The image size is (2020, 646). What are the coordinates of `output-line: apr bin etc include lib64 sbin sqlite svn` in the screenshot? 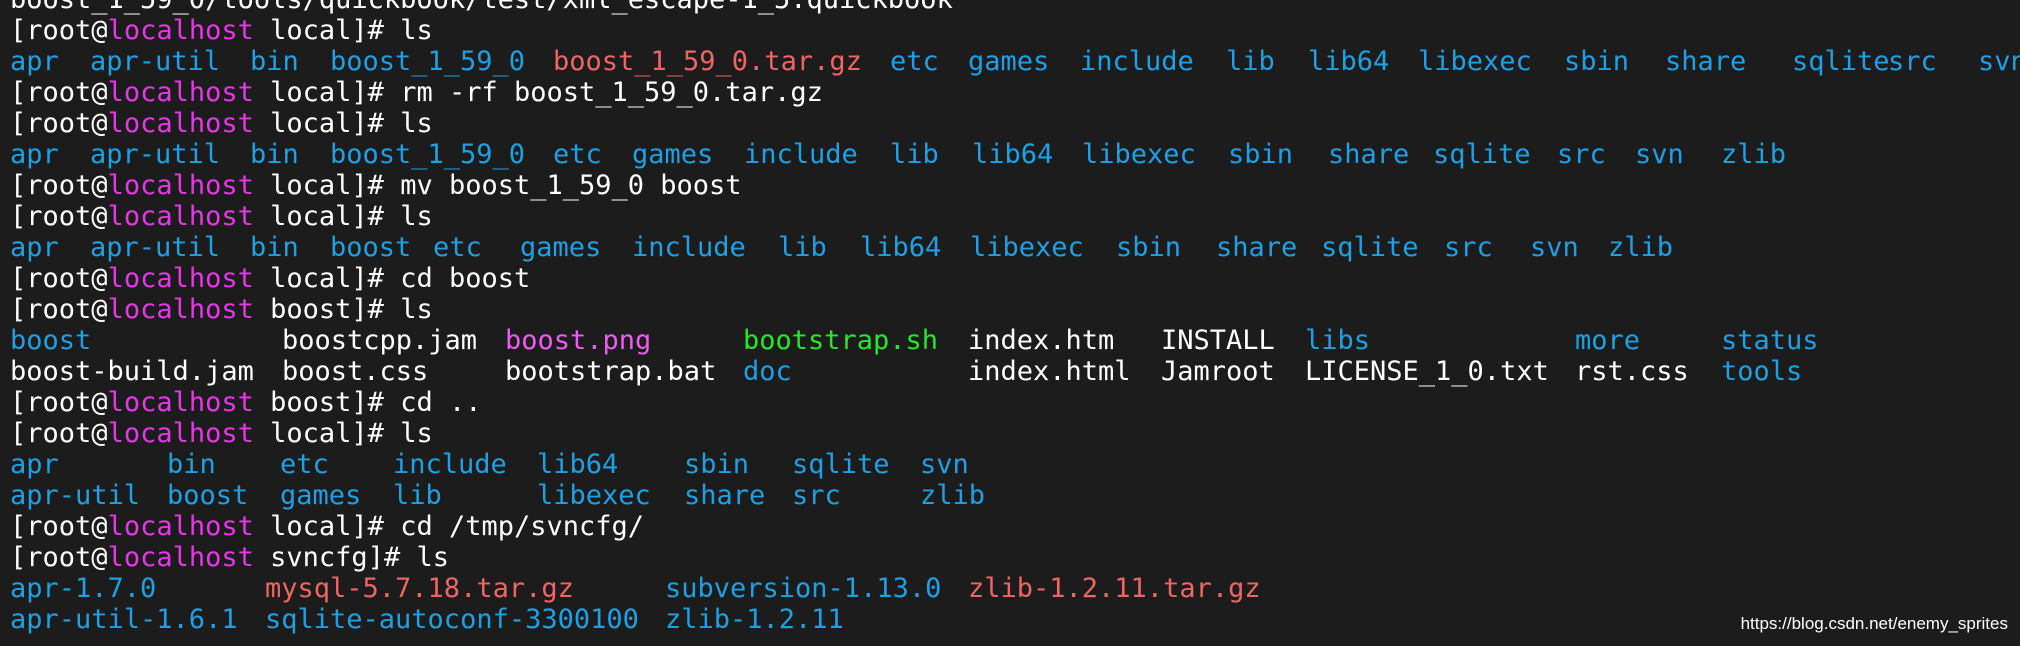 It's located at (1015, 464).